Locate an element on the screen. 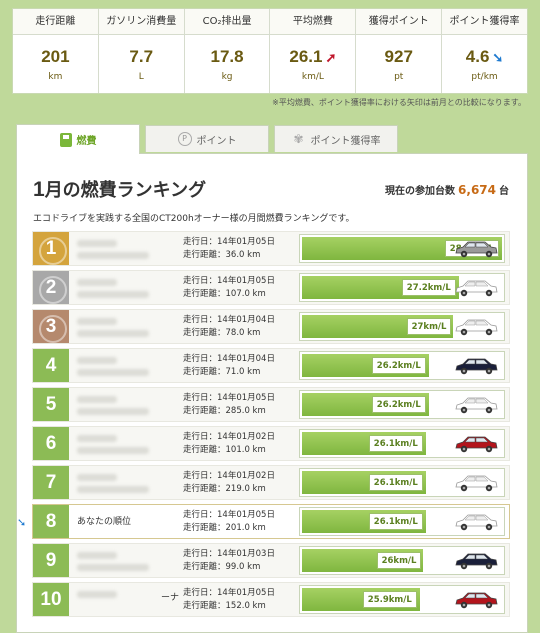 The height and width of the screenshot is (633, 540). owner-name-blurred: ーナ is located at coordinates (128, 600).